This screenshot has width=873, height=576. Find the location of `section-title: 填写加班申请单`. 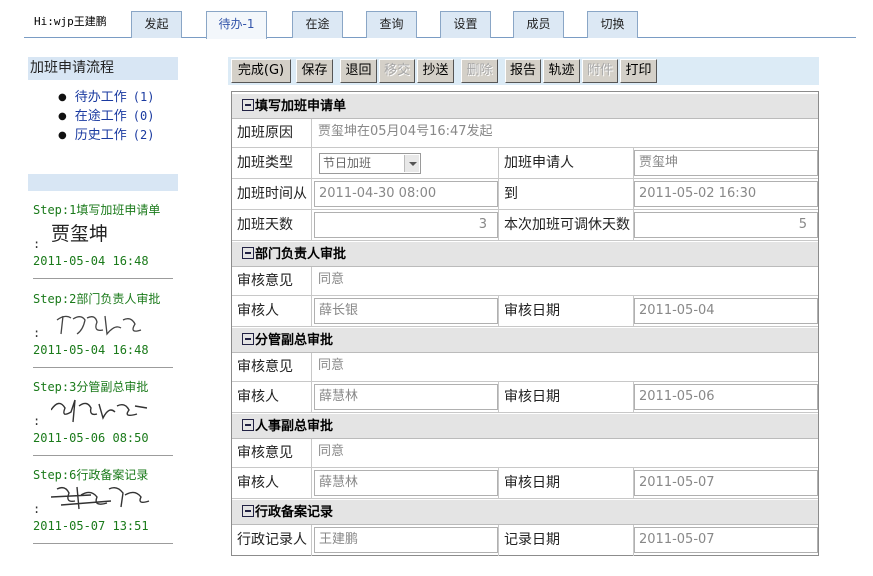

section-title: 填写加班申请单 is located at coordinates (301, 106).